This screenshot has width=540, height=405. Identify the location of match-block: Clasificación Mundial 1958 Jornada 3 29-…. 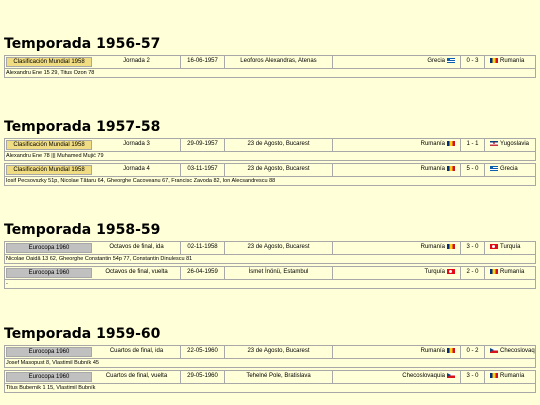
(270, 149).